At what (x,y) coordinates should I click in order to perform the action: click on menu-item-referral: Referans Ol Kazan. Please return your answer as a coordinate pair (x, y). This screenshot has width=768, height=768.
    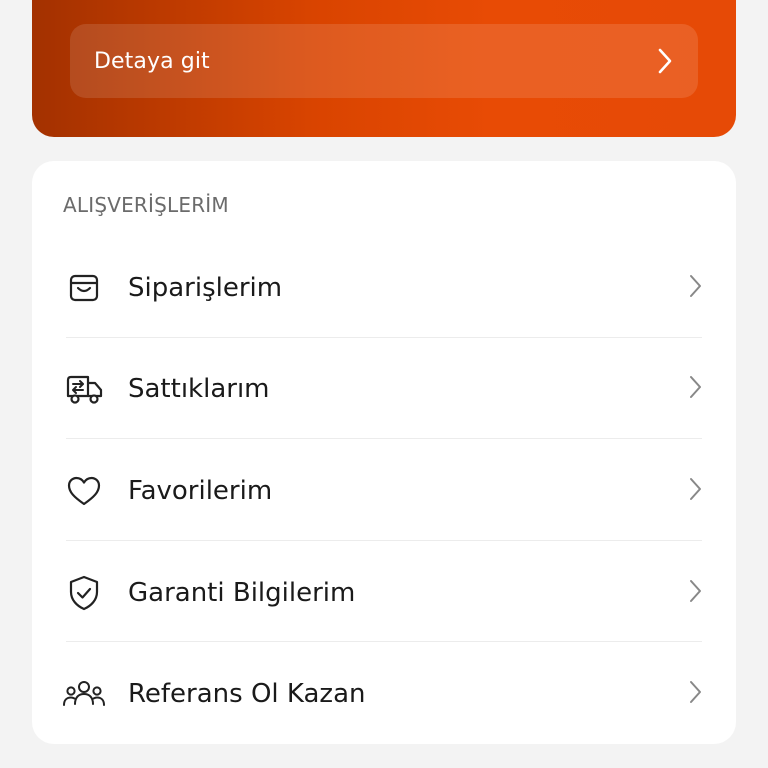
    Looking at the image, I should click on (383, 693).